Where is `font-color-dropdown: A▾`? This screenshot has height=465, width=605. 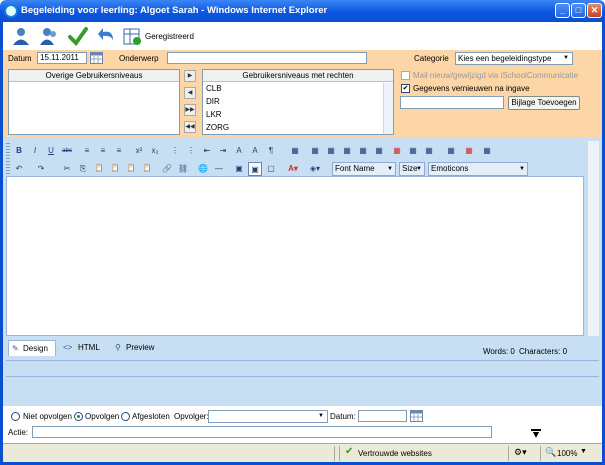
font-color-dropdown: A▾ is located at coordinates (293, 169).